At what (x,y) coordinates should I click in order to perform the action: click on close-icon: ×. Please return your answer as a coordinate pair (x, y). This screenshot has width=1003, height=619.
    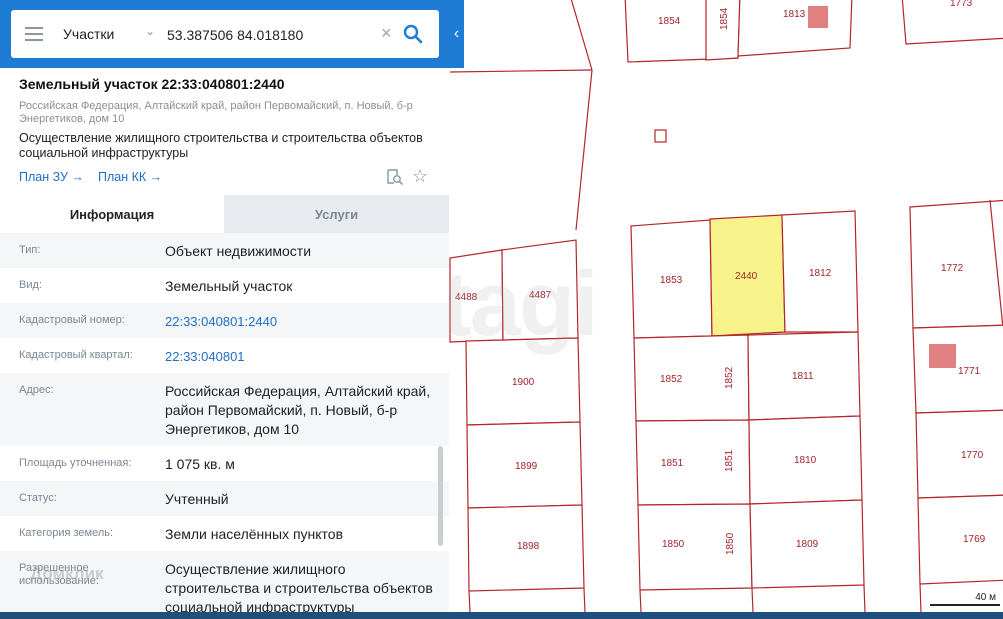
    Looking at the image, I should click on (386, 33).